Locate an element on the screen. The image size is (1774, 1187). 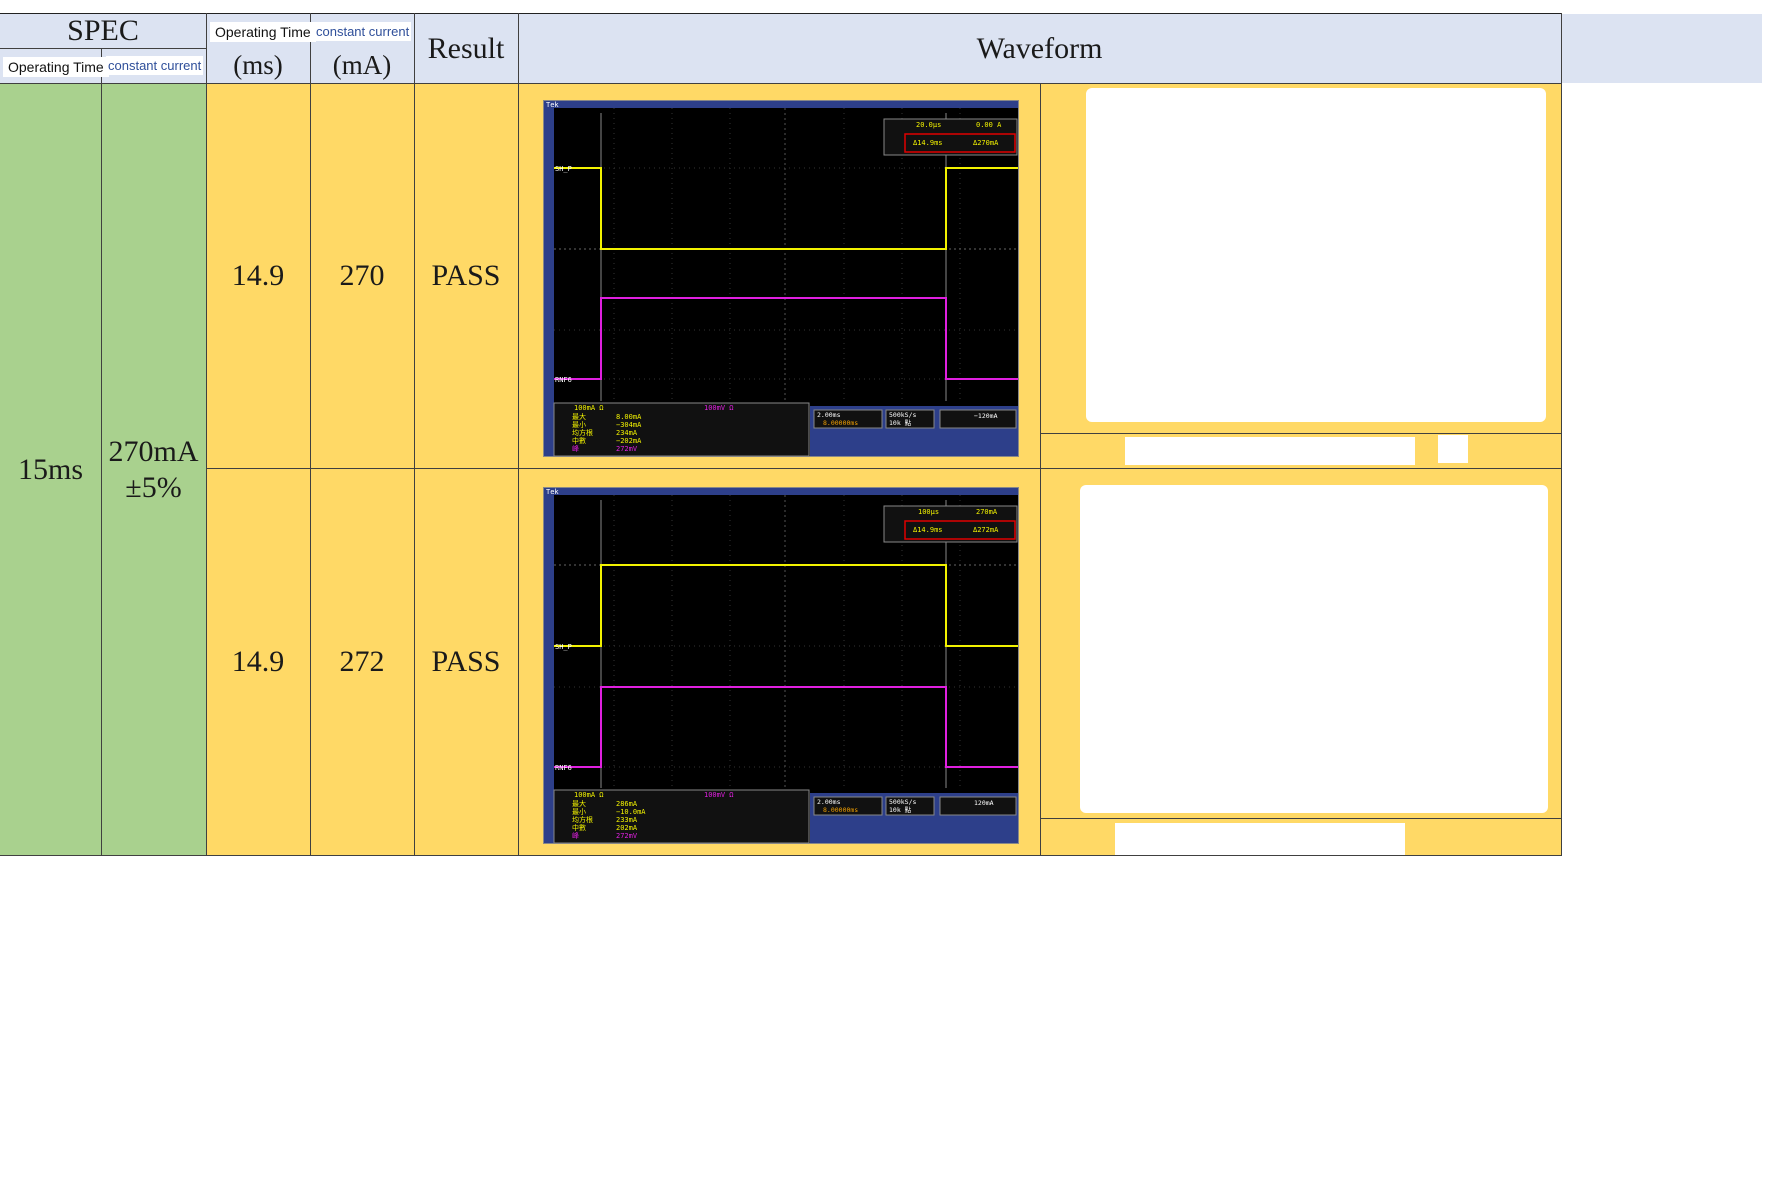
row1-redacted-image is located at coordinates (1316, 255).